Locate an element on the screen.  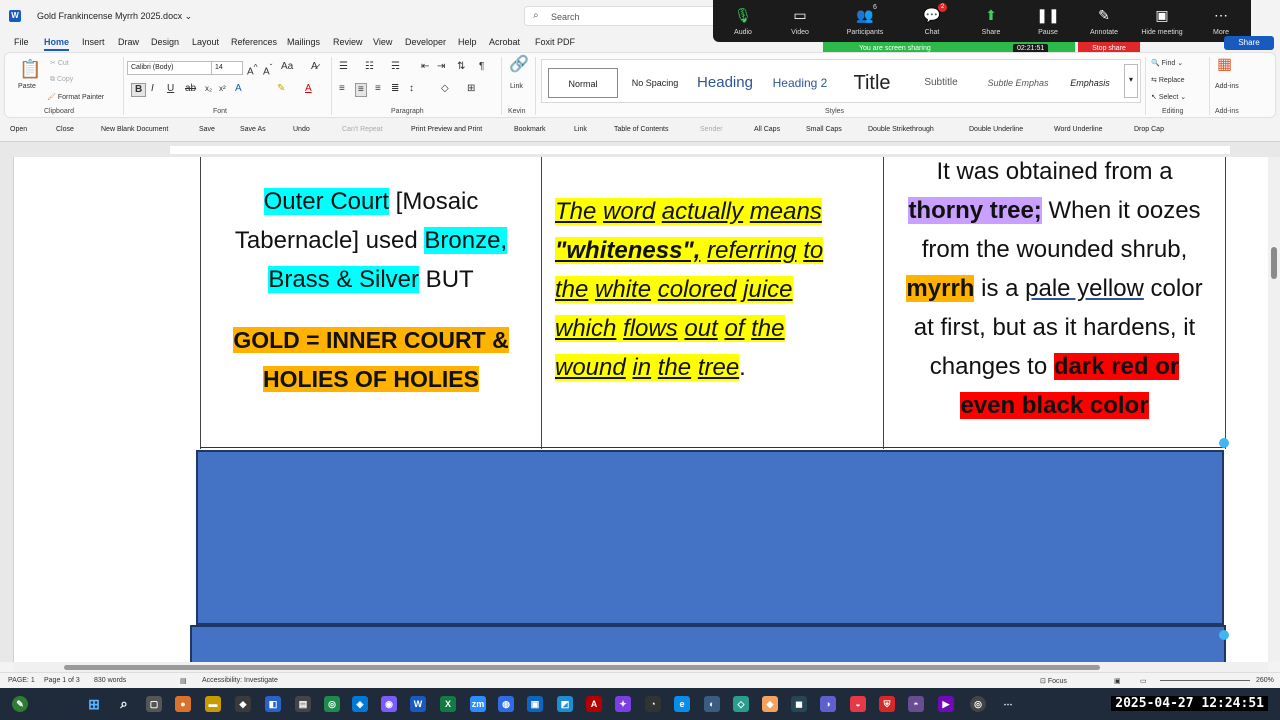
link-icon: 🔗 is located at coordinates (519, 65).